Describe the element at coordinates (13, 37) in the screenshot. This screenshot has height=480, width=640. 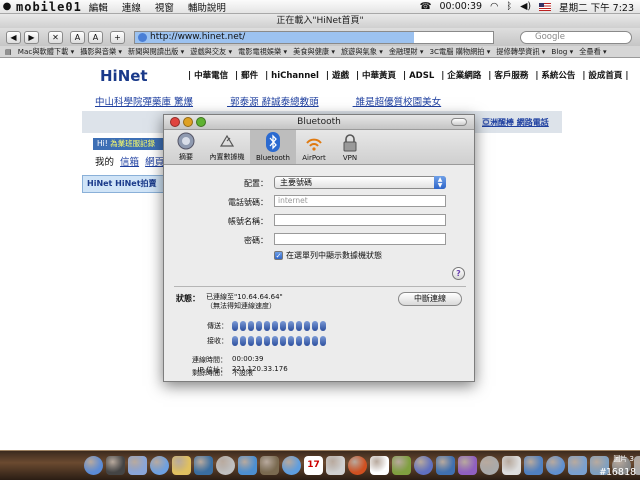
I see `back-button: ◀` at that location.